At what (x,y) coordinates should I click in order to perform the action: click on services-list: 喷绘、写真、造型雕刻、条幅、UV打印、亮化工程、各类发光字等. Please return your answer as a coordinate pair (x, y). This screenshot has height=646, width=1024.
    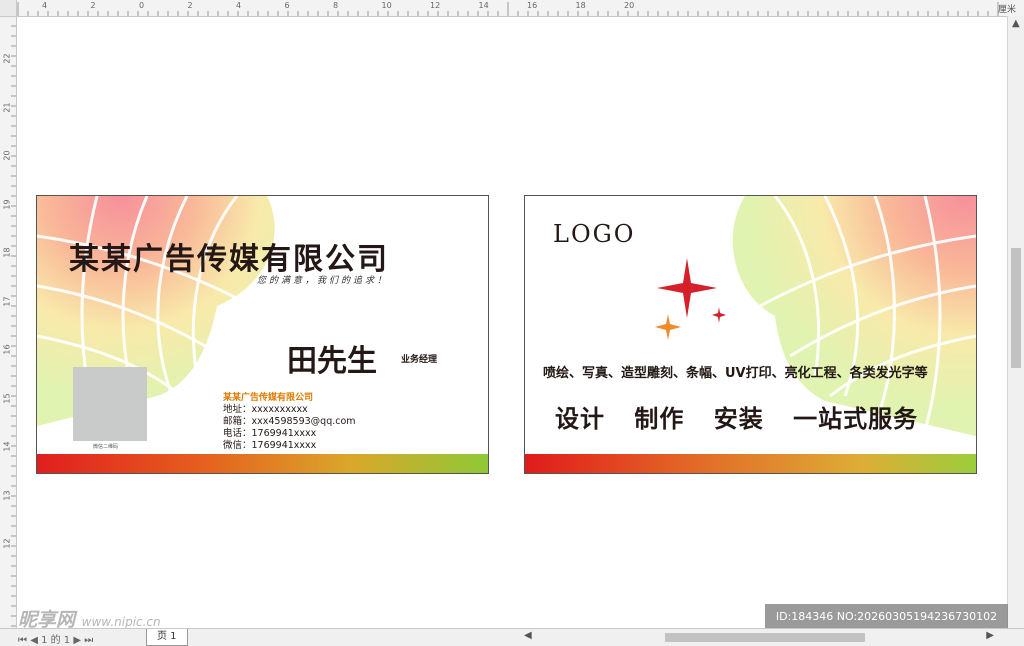
    Looking at the image, I should click on (735, 373).